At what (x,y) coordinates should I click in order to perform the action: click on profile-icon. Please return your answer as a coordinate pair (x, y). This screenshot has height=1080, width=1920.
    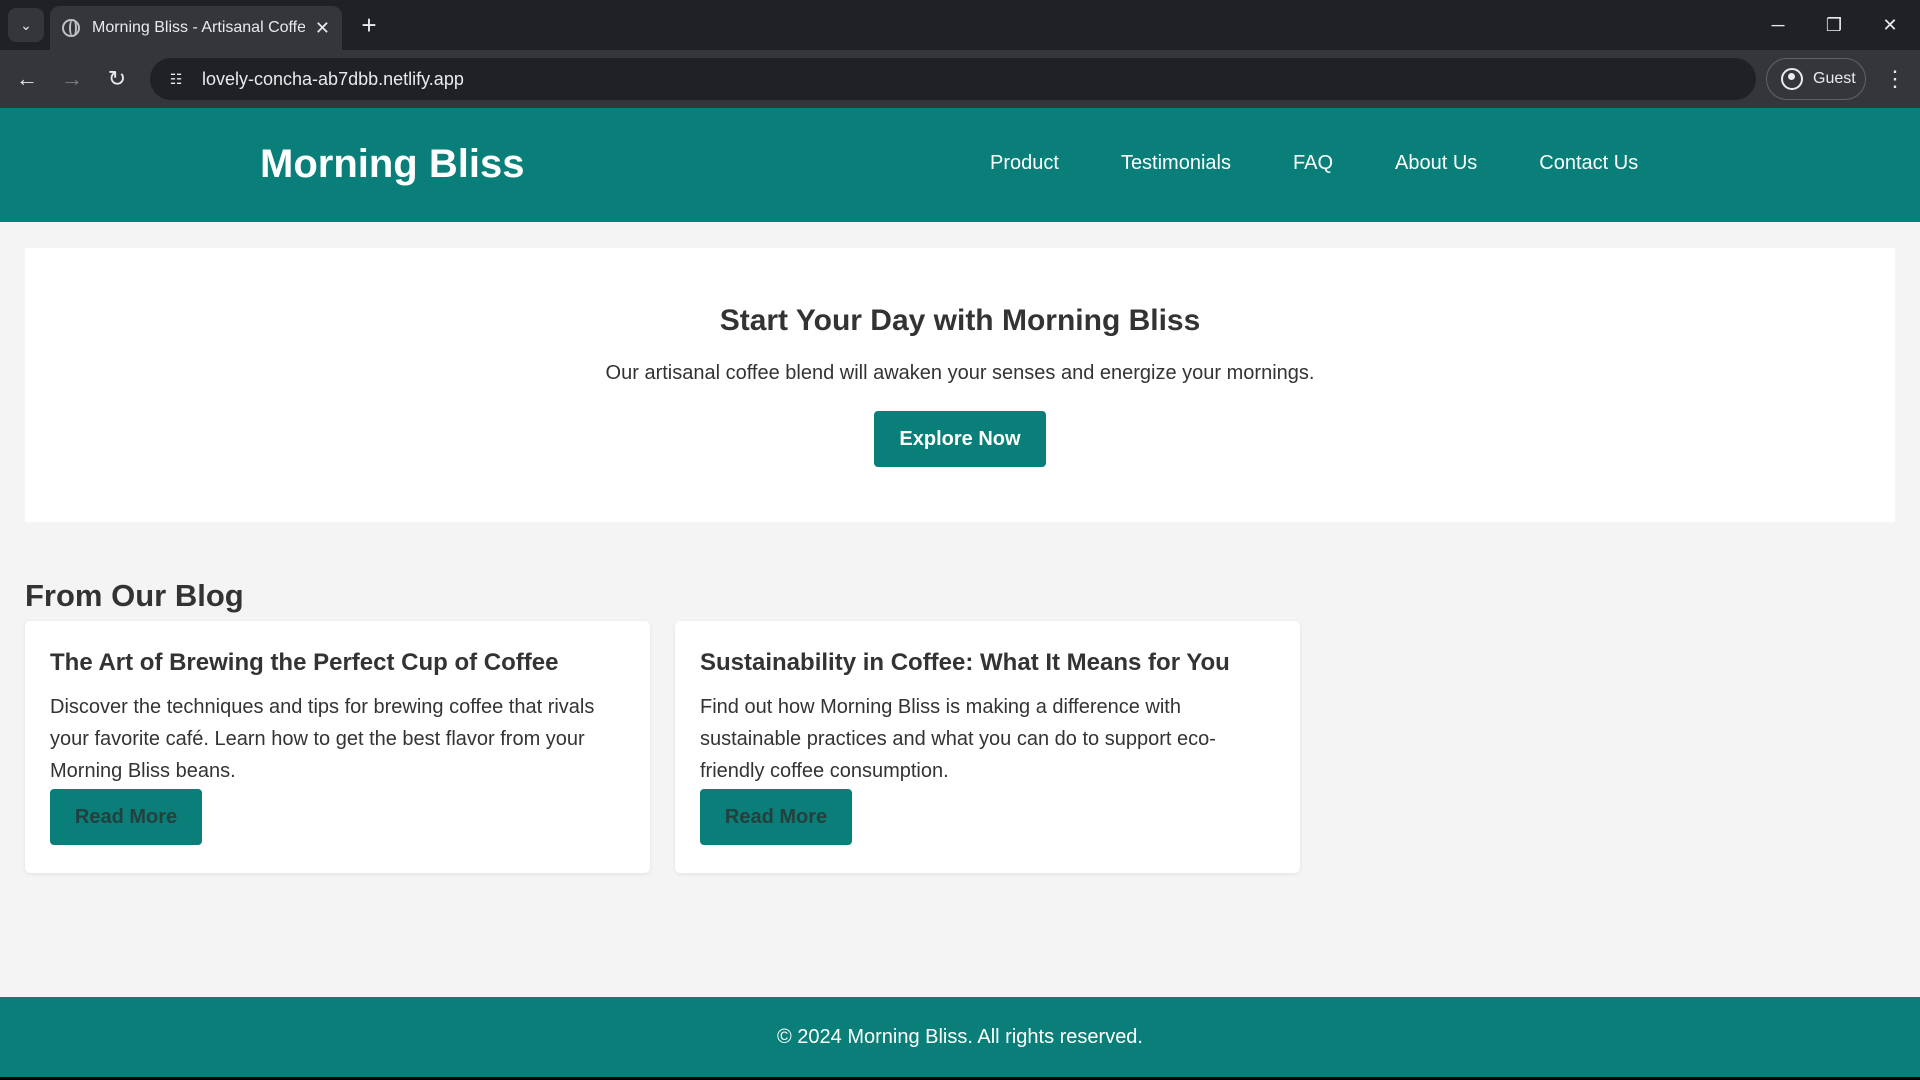
    Looking at the image, I should click on (1792, 79).